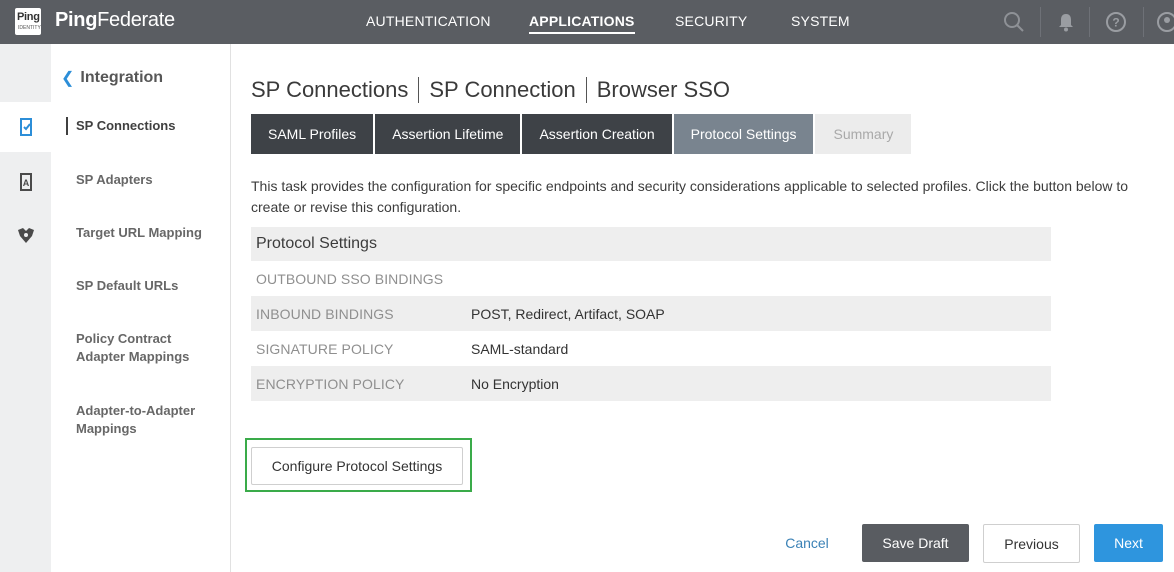 This screenshot has width=1174, height=572. I want to click on sidebar-item-target-url-mapping: Target URL Mapping, so click(151, 233).